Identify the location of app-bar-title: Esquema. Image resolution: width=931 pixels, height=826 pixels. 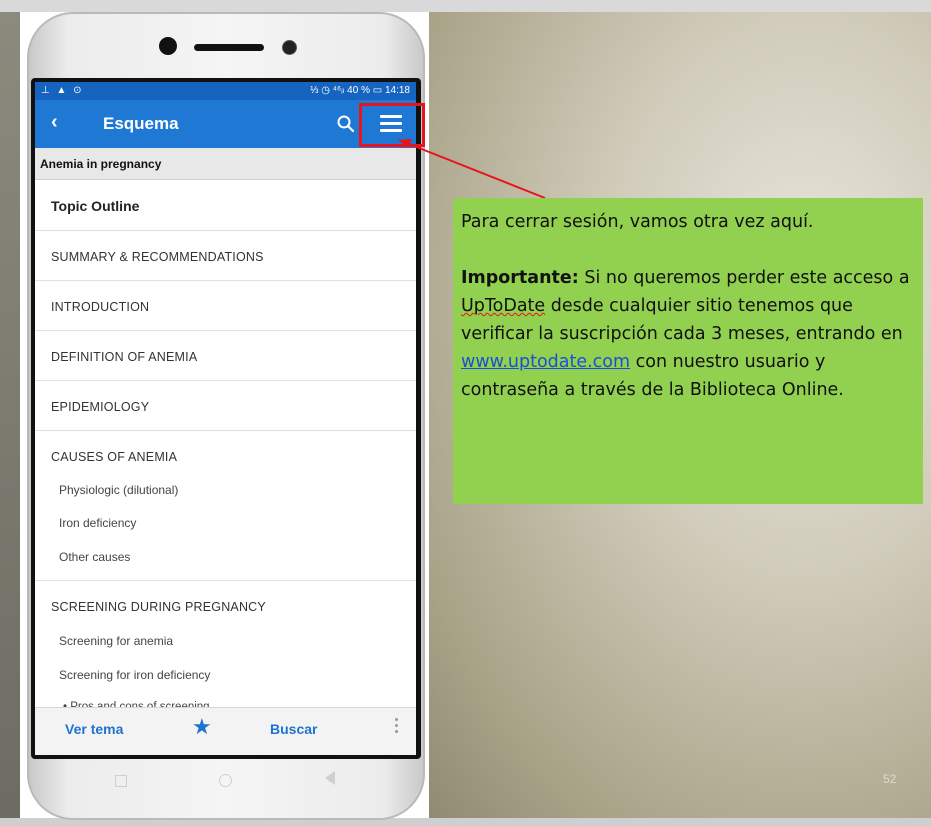
(141, 123).